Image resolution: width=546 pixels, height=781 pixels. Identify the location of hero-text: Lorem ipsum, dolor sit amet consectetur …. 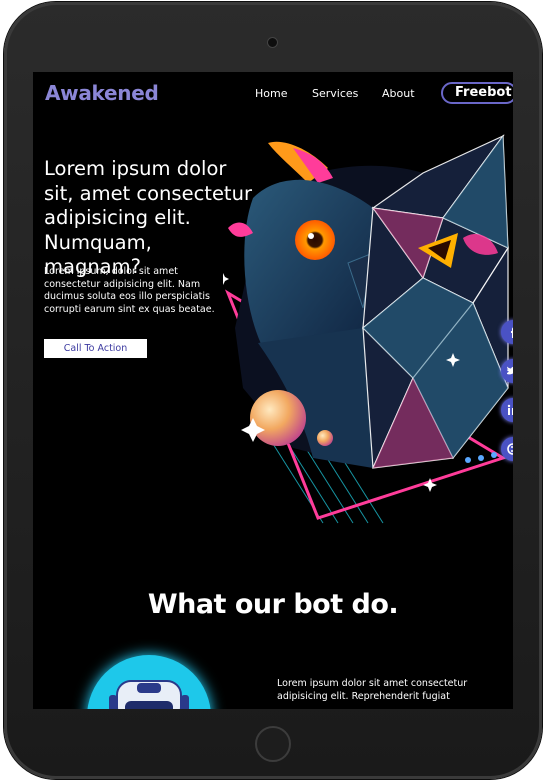
(129, 290).